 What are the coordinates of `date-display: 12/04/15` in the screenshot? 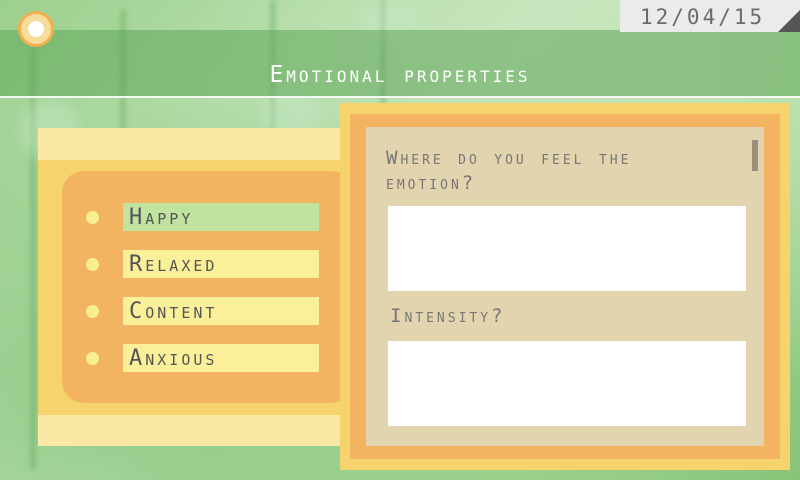 It's located at (710, 16).